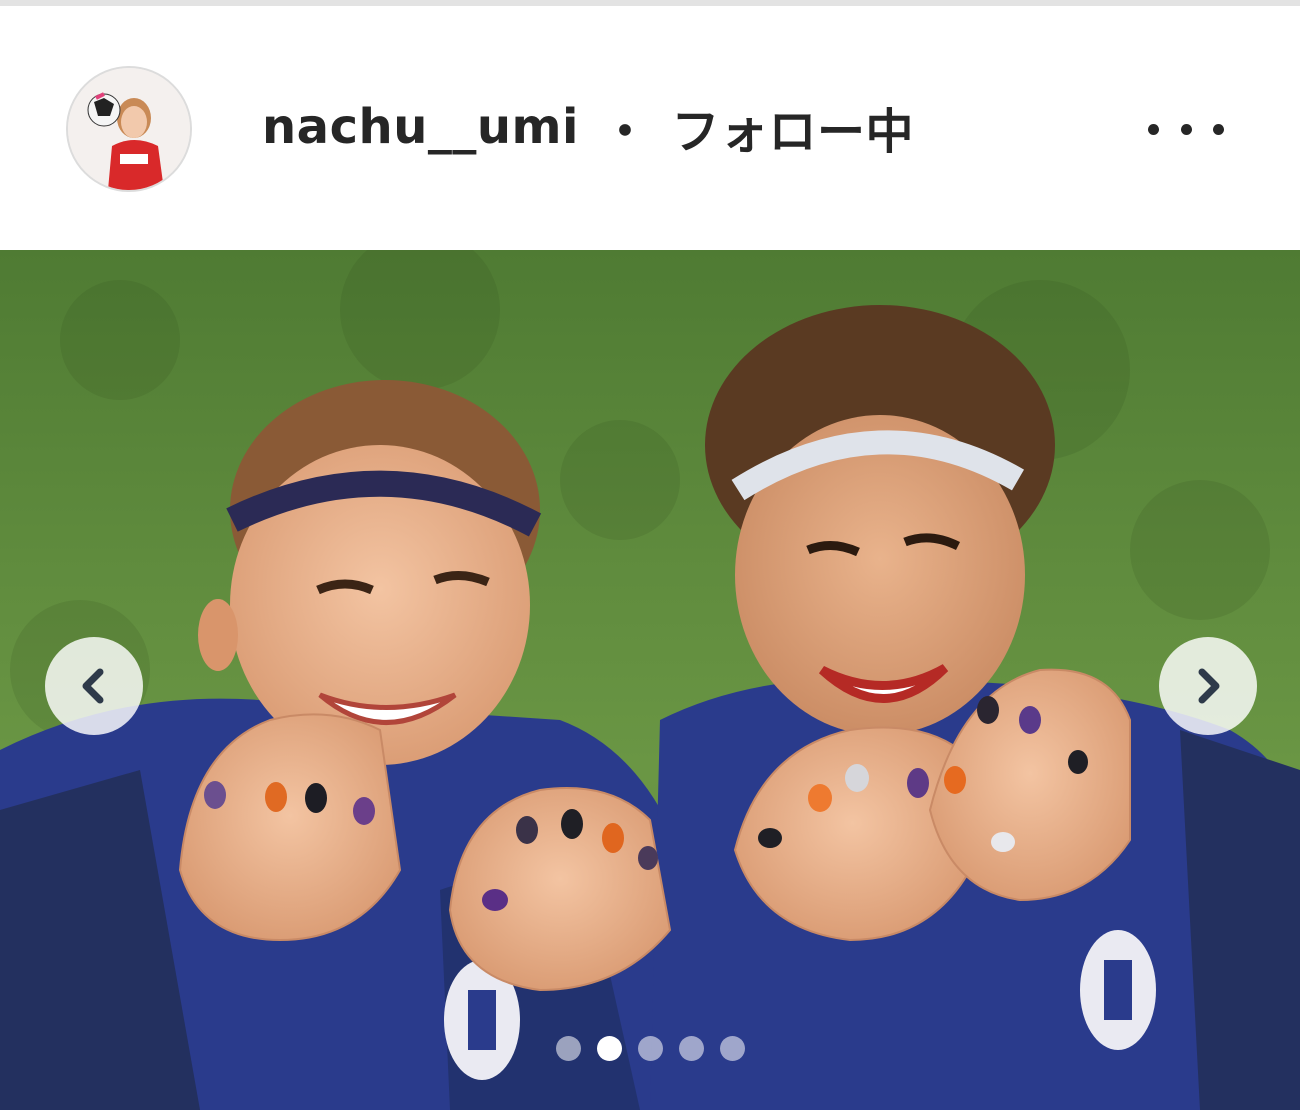  I want to click on carousel-dot-active, so click(609, 1048).